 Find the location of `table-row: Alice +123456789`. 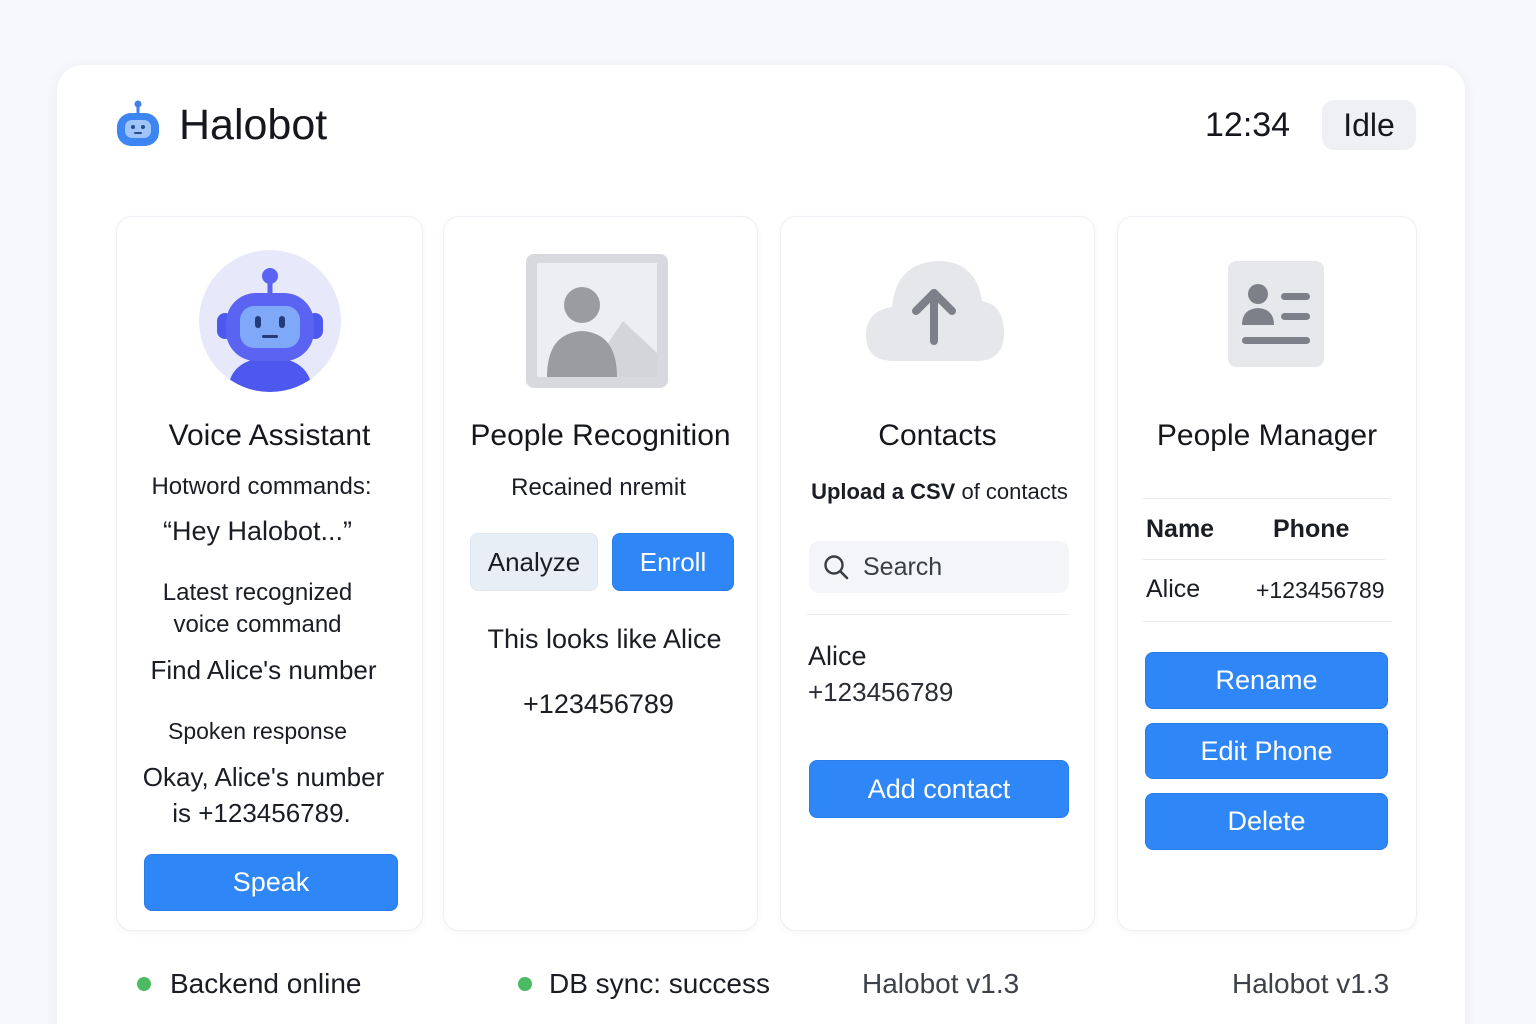

table-row: Alice +123456789 is located at coordinates (1266, 590).